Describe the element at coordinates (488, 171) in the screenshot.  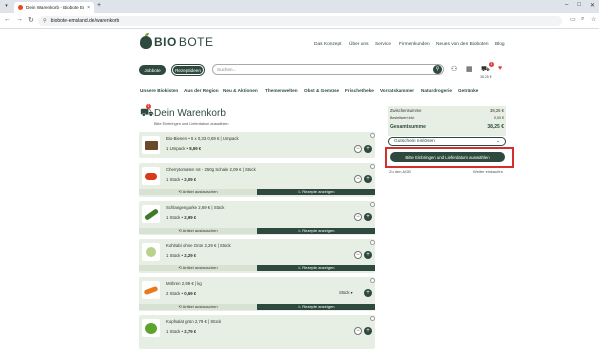
I see `continue-shopping-link: Weiter einkaufen` at that location.